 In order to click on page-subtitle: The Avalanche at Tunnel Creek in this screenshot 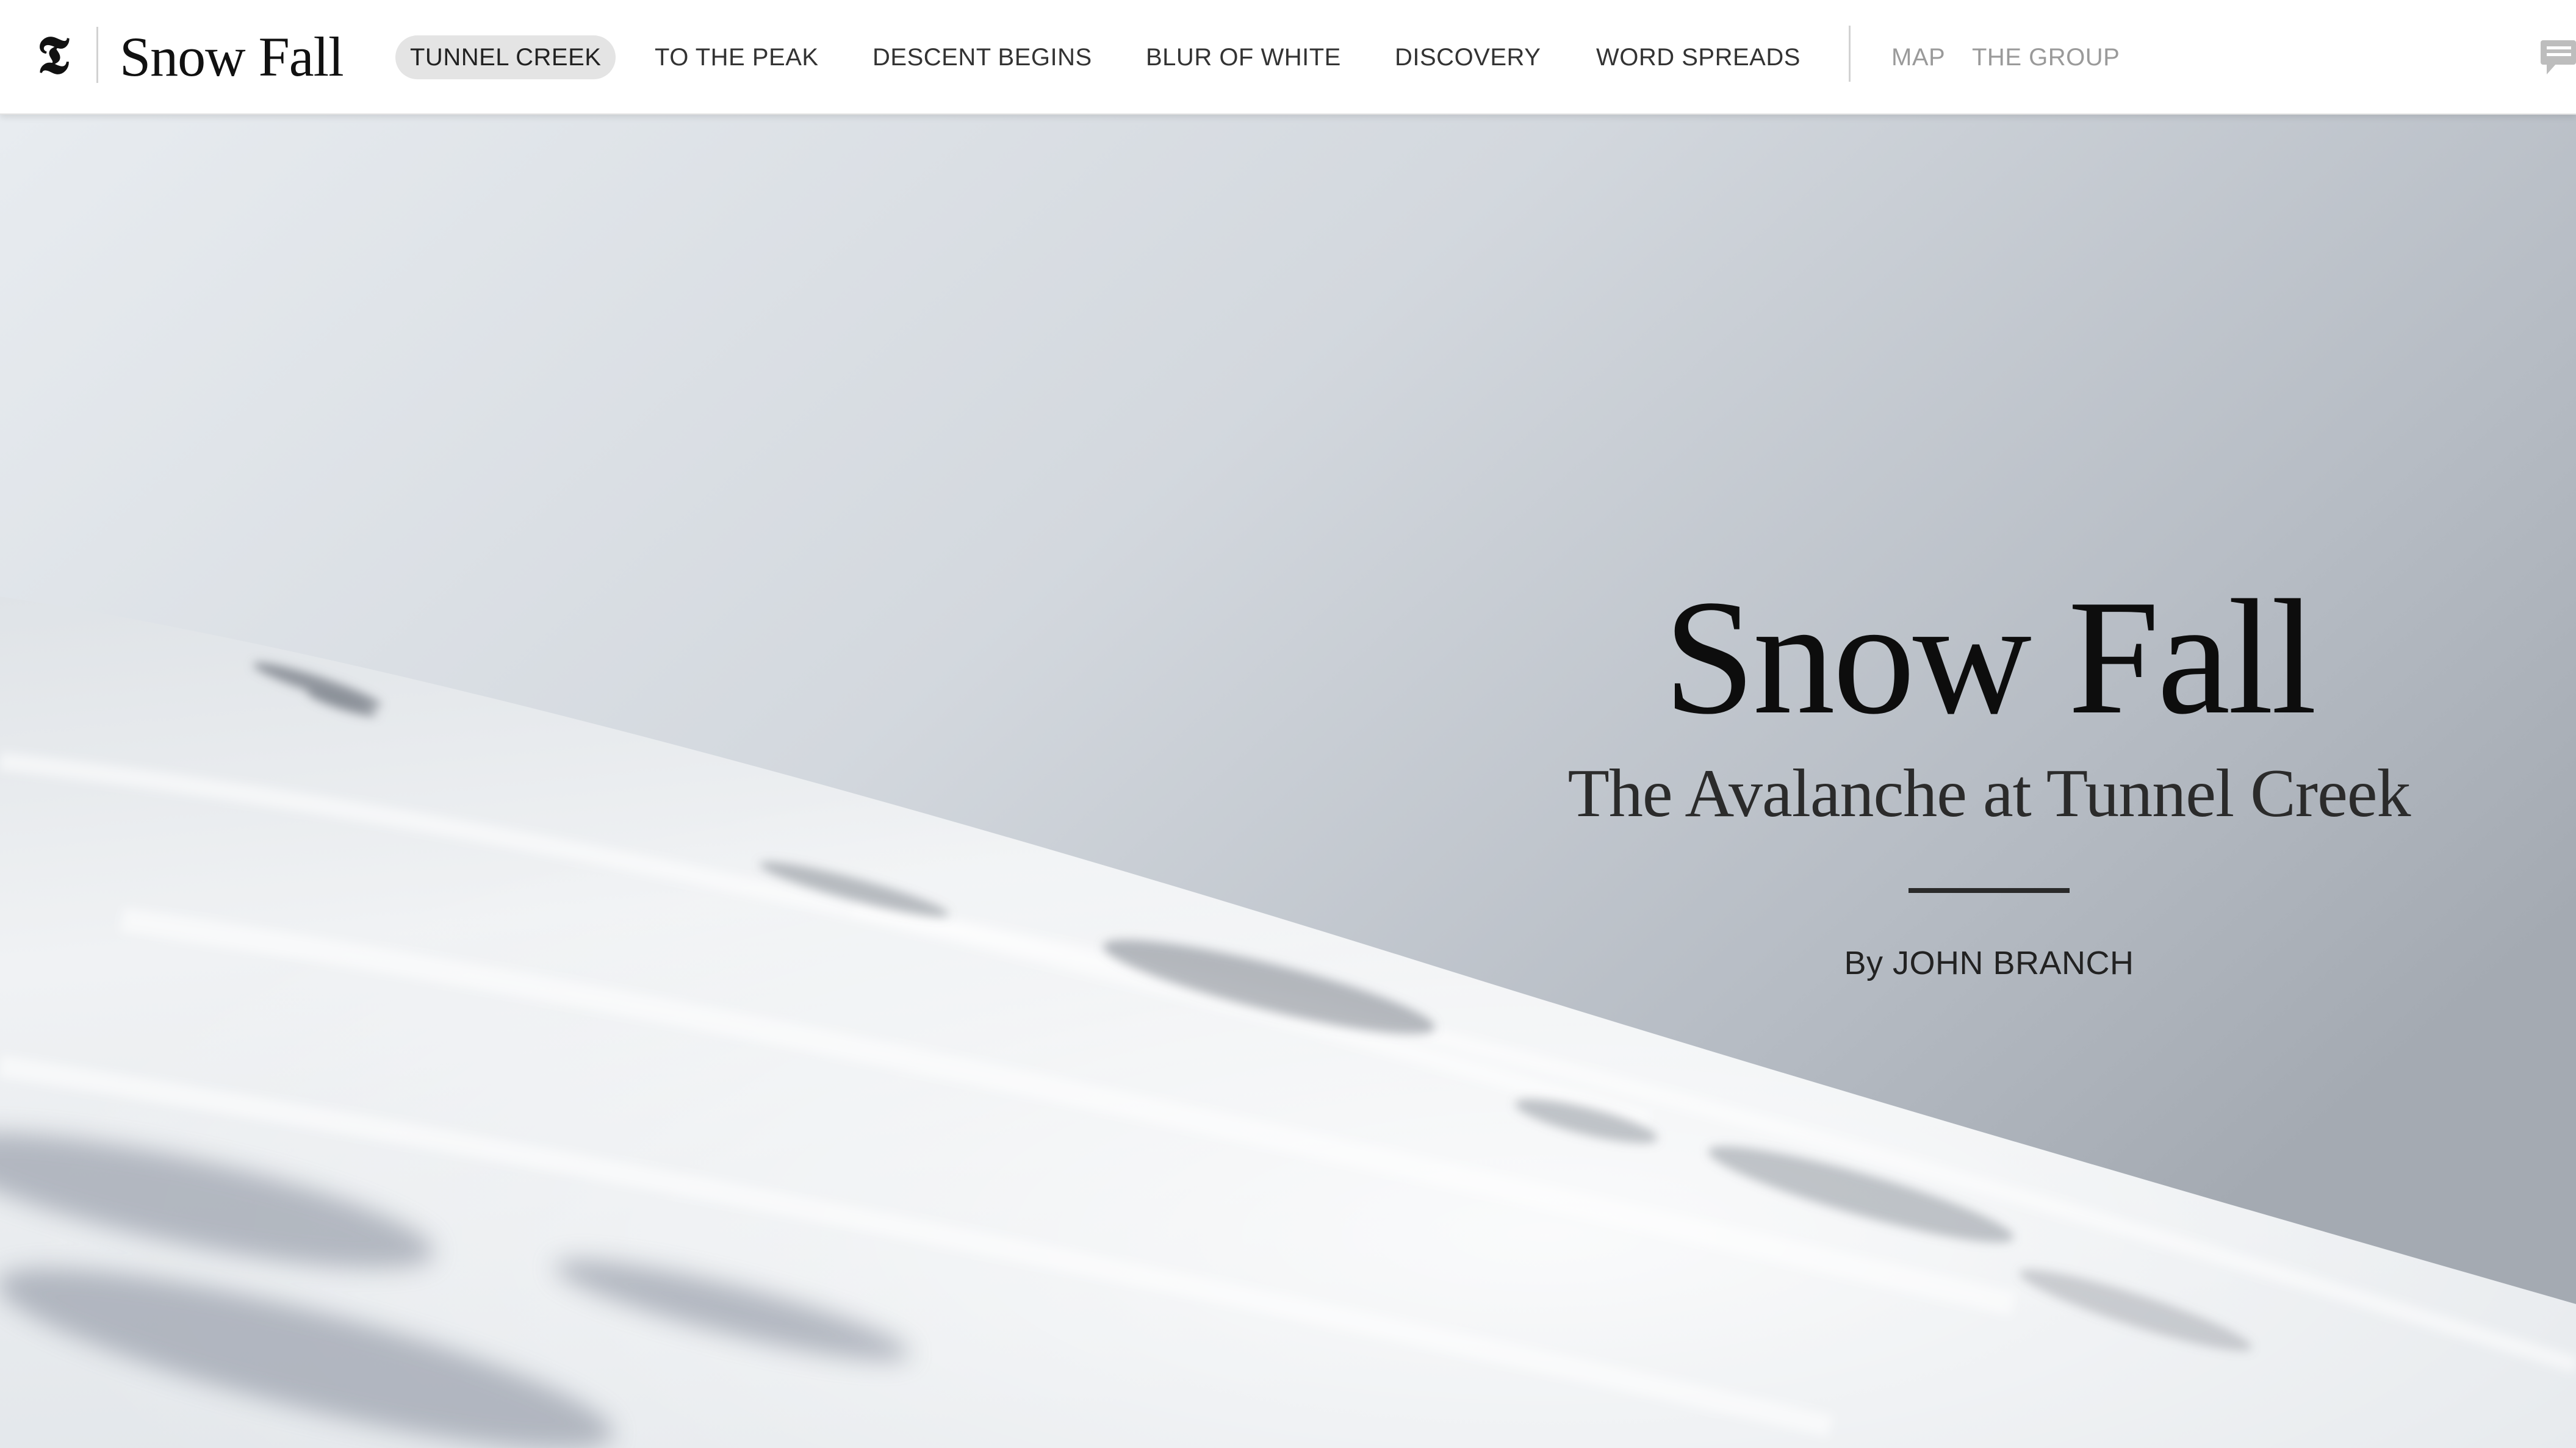, I will do `click(1989, 793)`.